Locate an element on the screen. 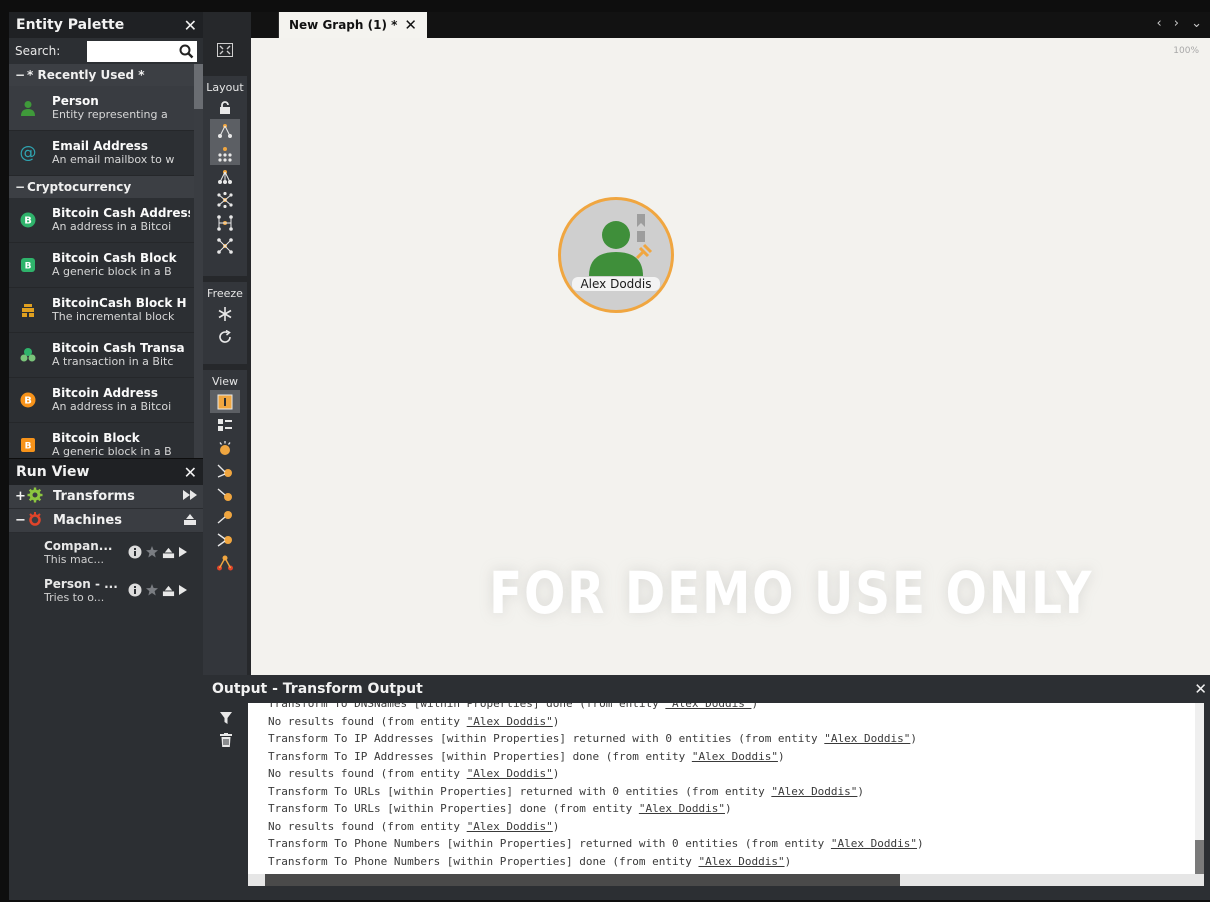 The image size is (1210, 902). tab-new-graph: New Graph (1) * ✕ is located at coordinates (353, 25).